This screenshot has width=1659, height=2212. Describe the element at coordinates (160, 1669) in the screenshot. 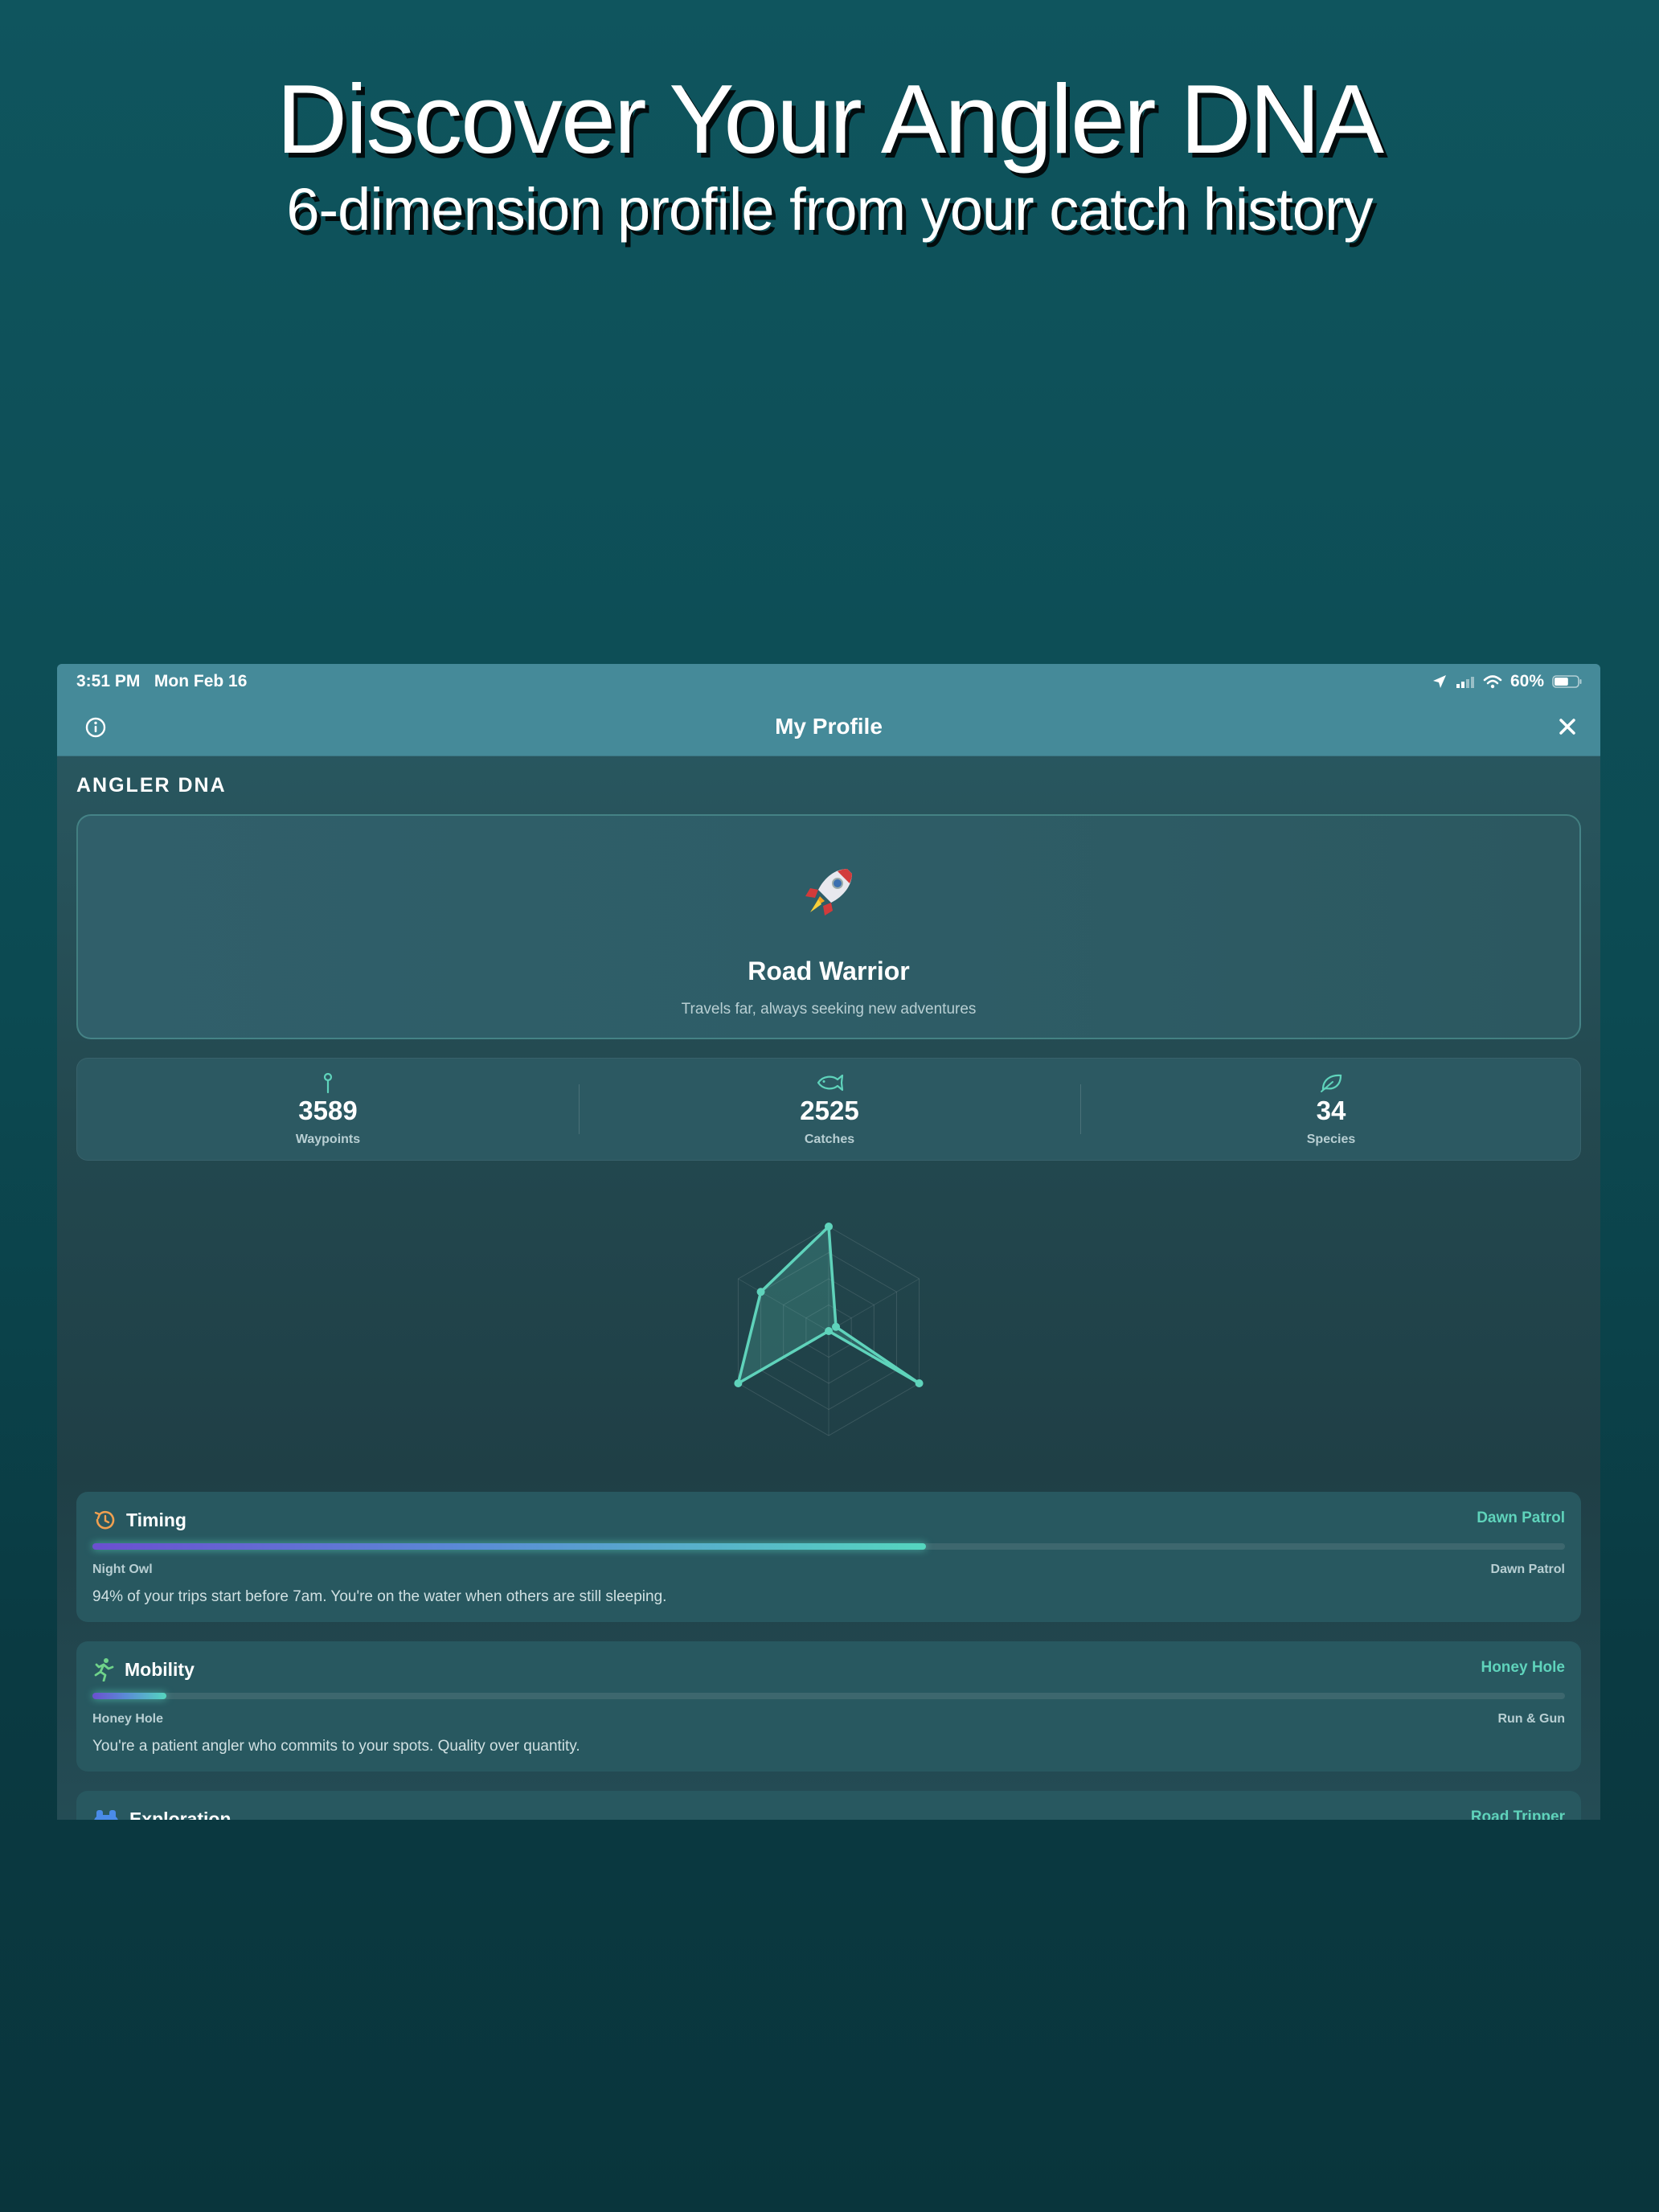

I see `dimension-title: Mobility` at that location.